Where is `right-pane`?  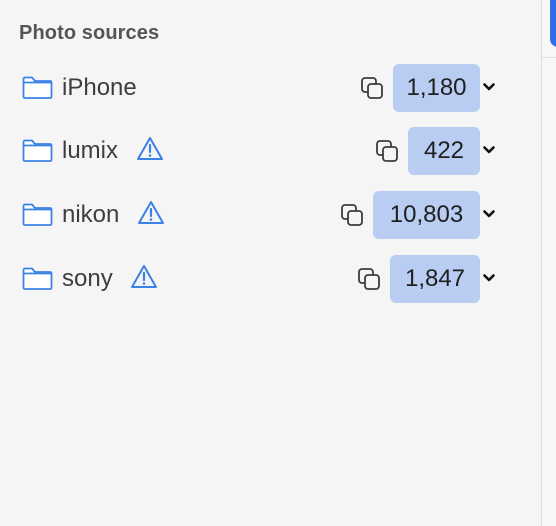
right-pane is located at coordinates (549, 263).